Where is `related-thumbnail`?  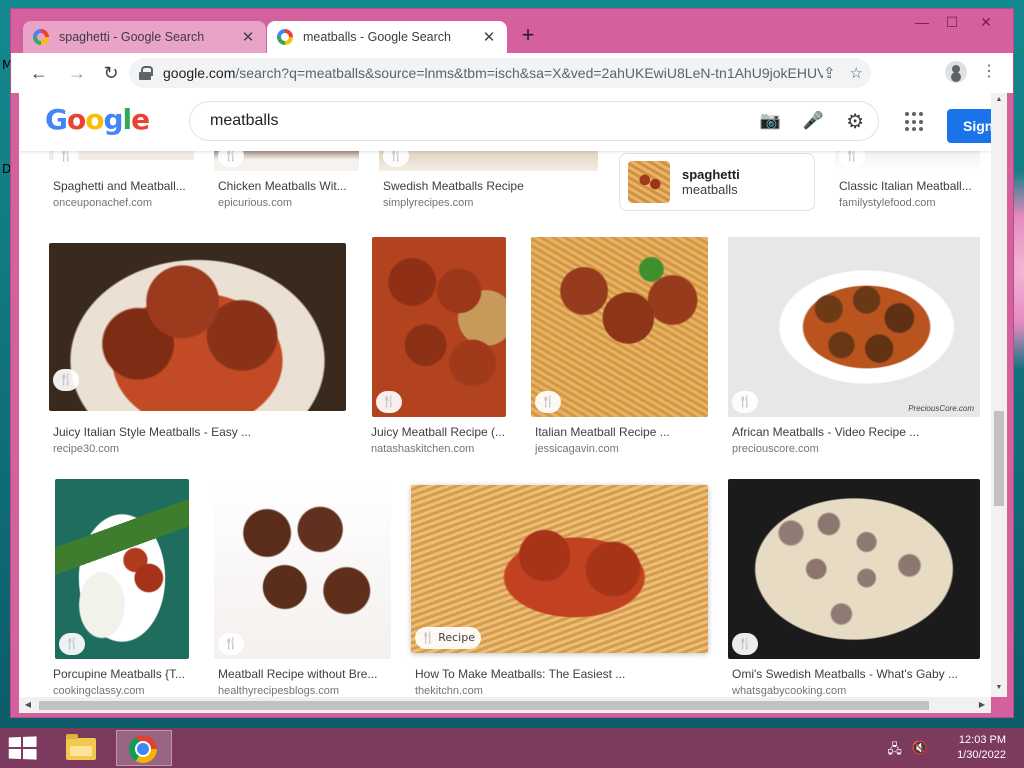
related-thumbnail is located at coordinates (649, 182).